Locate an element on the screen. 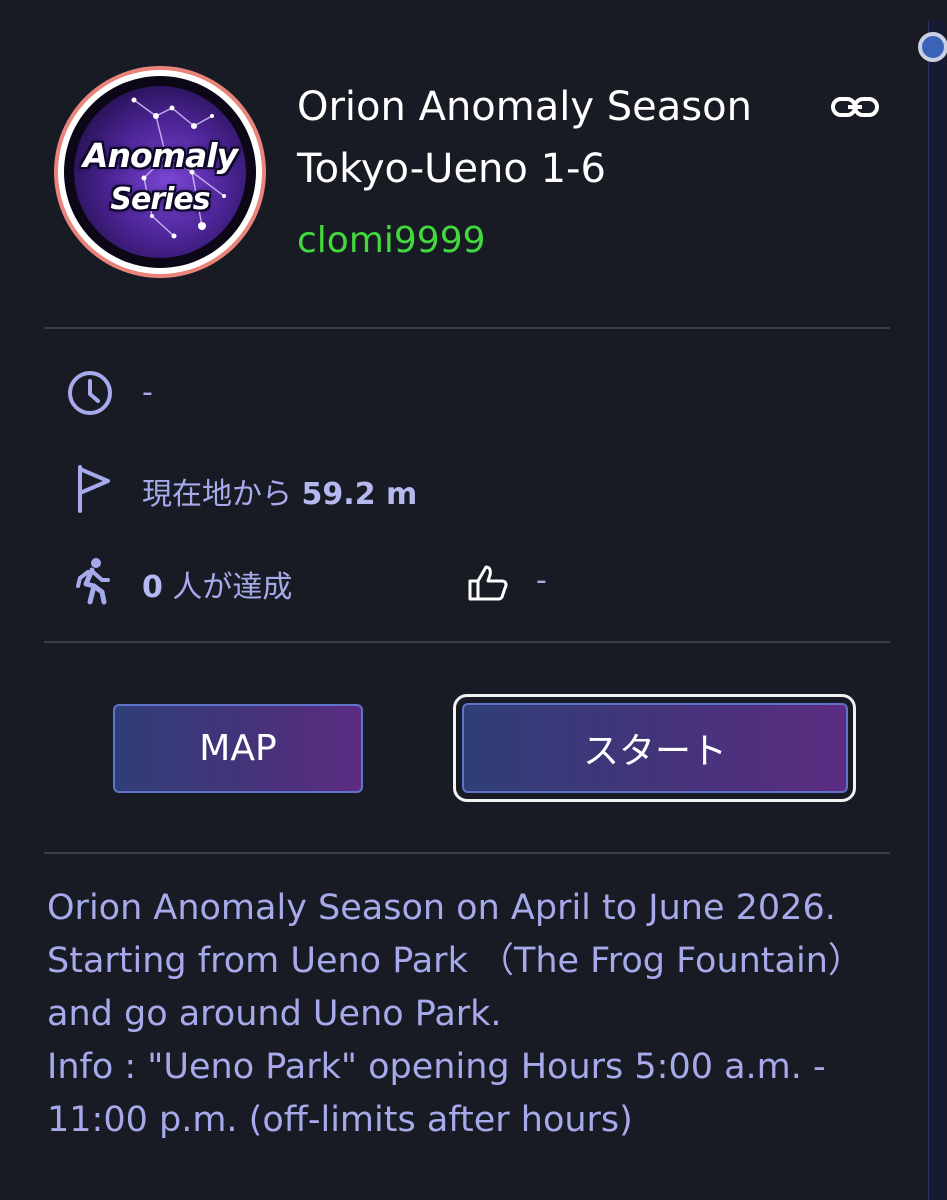 The image size is (947, 1200). map-button: MAP is located at coordinates (238, 748).